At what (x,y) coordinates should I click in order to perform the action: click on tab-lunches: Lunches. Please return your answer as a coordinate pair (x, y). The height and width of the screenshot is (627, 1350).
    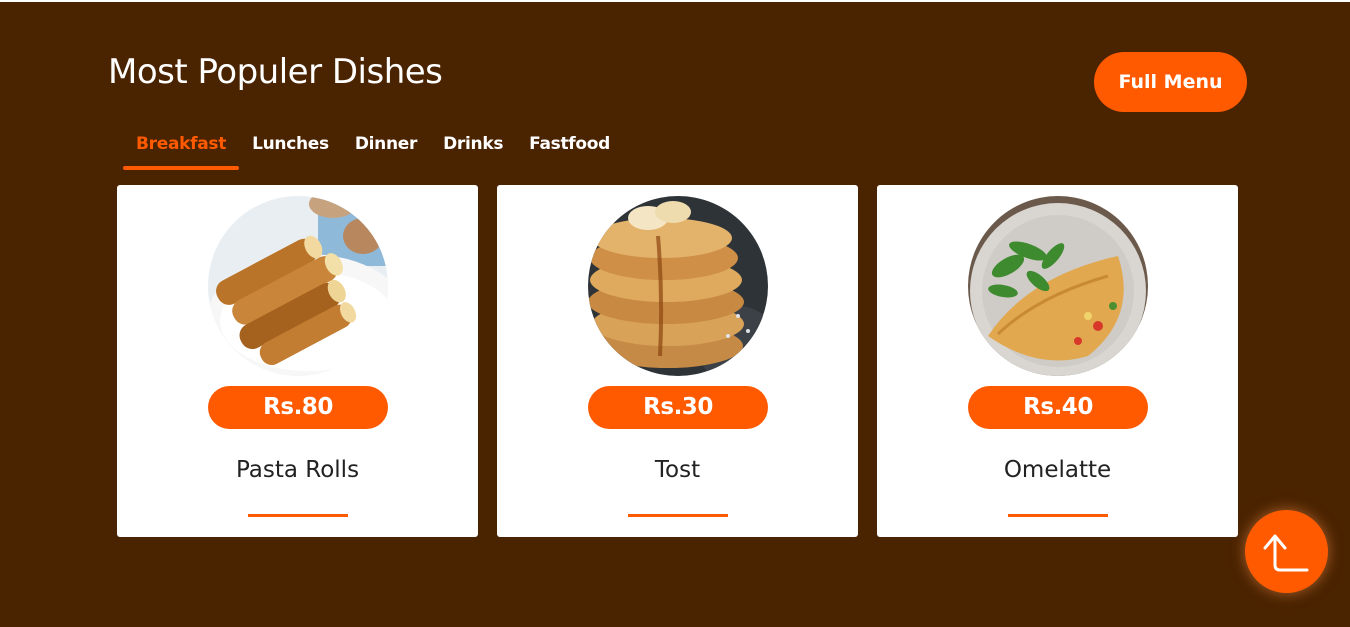
    Looking at the image, I should click on (290, 149).